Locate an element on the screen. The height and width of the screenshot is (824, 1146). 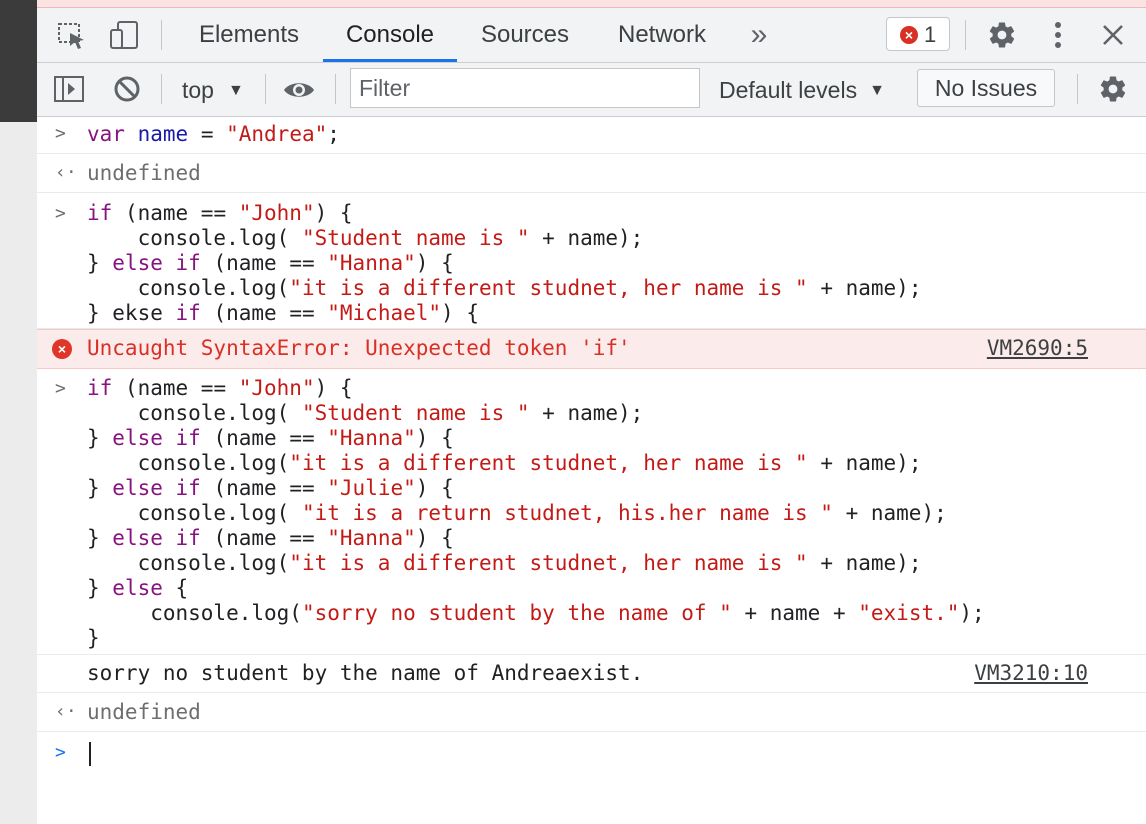
tab-label: Elements is located at coordinates (249, 34).